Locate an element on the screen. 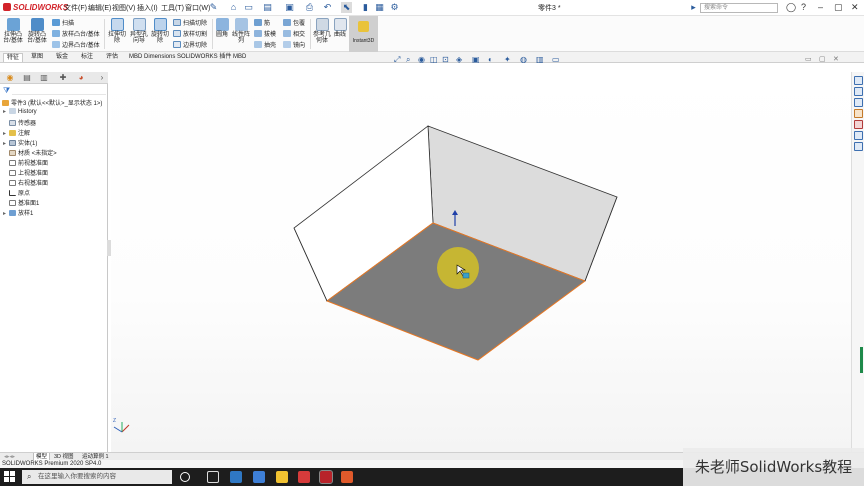  intersect-button: 相交 is located at coordinates (294, 33).